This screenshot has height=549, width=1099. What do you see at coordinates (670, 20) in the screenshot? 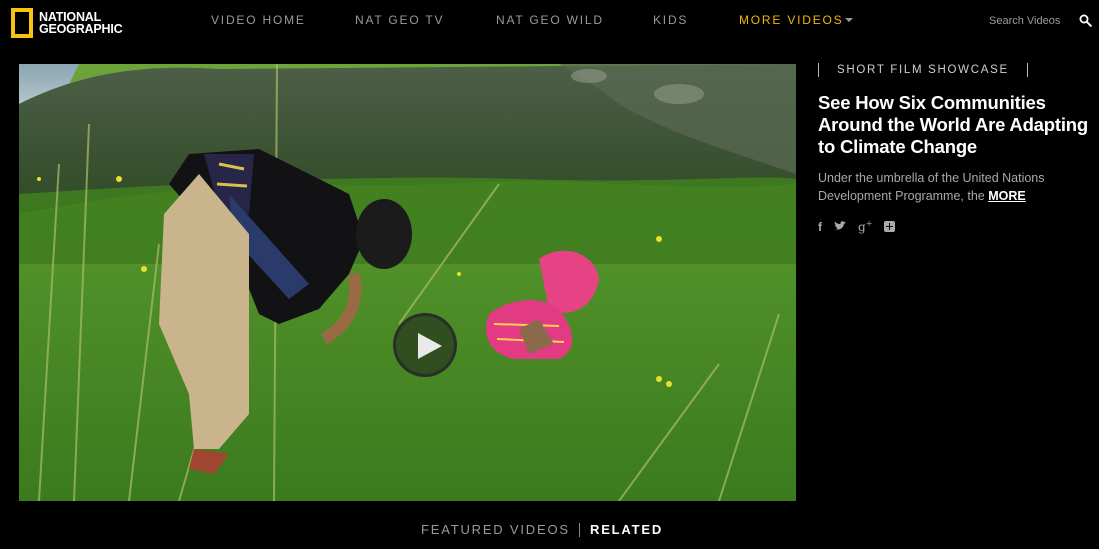
I see `nav-kids: KIDS` at bounding box center [670, 20].